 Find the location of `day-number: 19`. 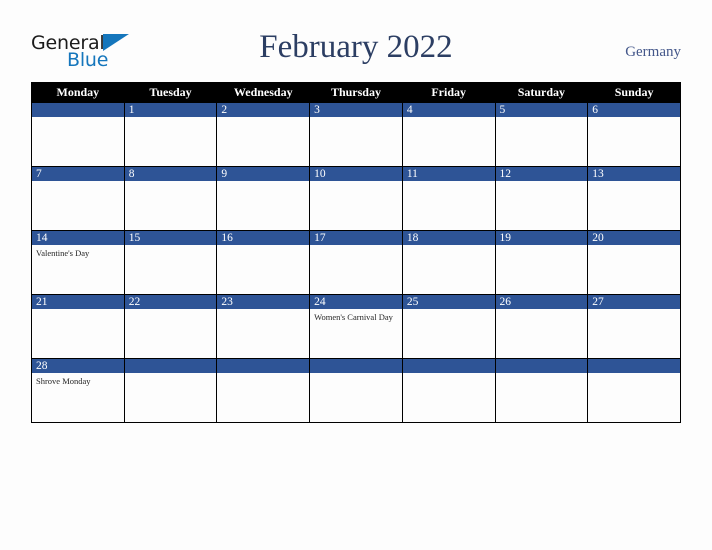

day-number: 19 is located at coordinates (541, 238).